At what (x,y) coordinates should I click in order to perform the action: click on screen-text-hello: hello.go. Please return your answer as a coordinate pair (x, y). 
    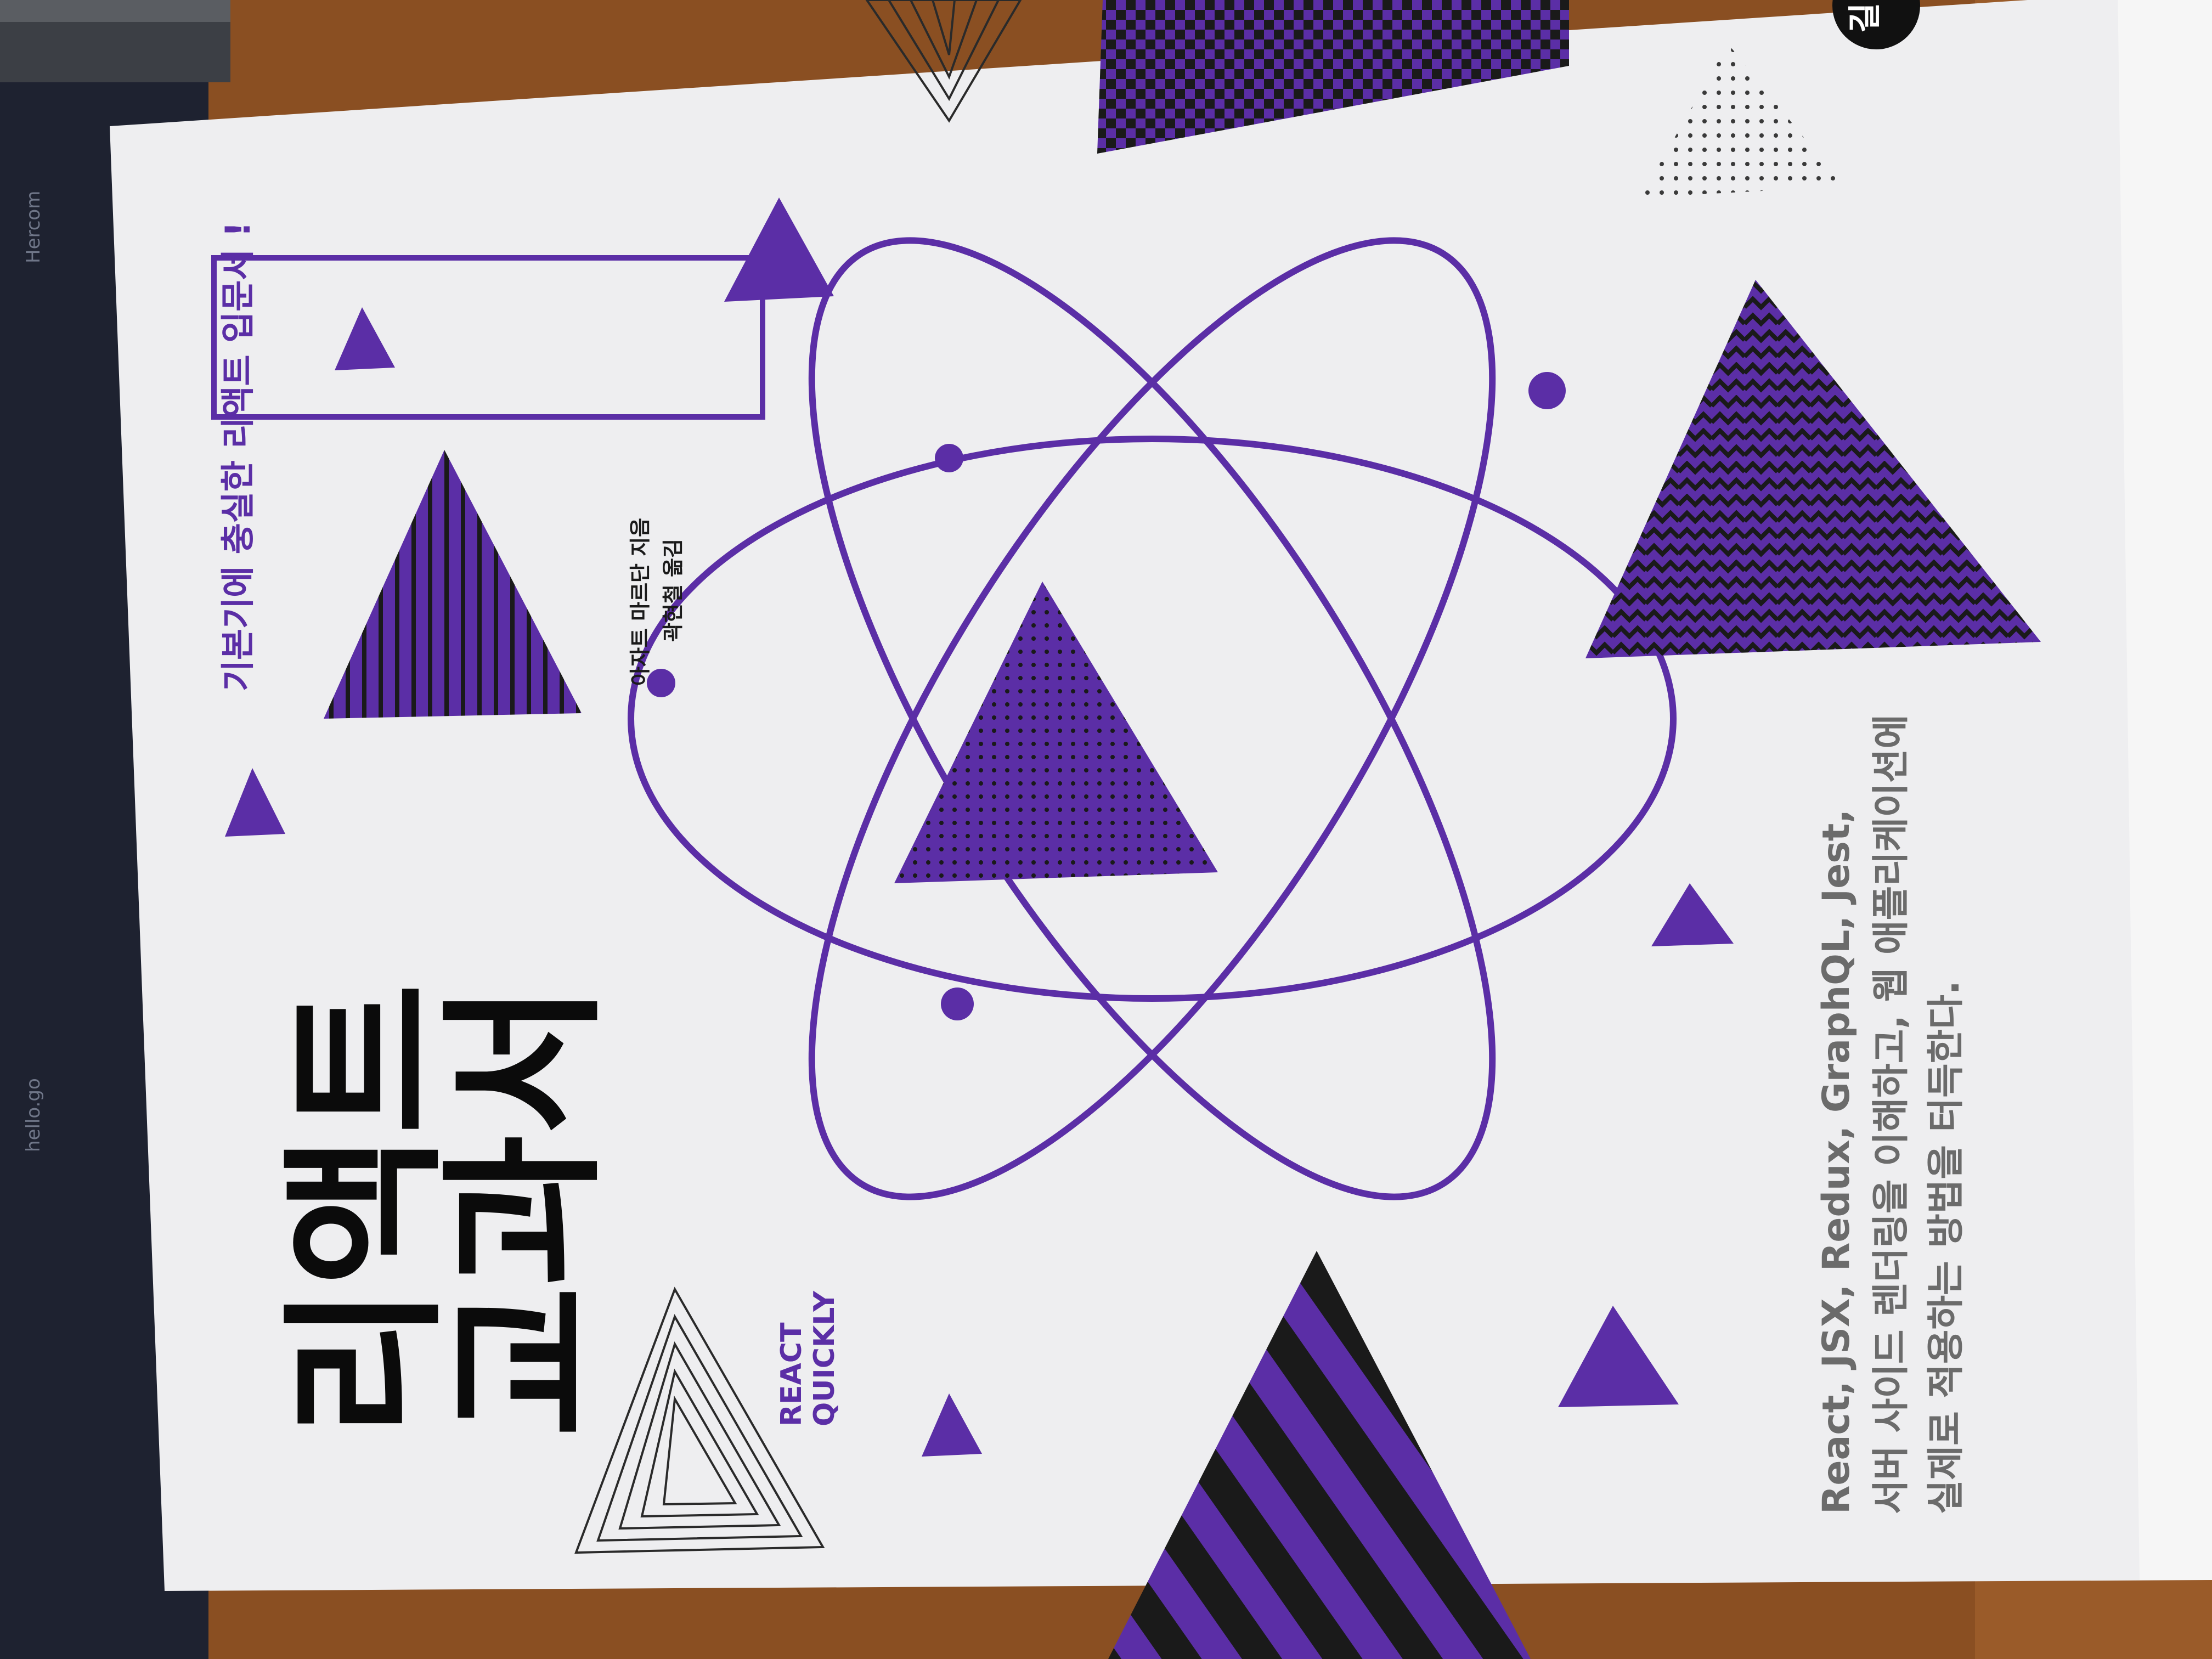
    Looking at the image, I should click on (33, 1115).